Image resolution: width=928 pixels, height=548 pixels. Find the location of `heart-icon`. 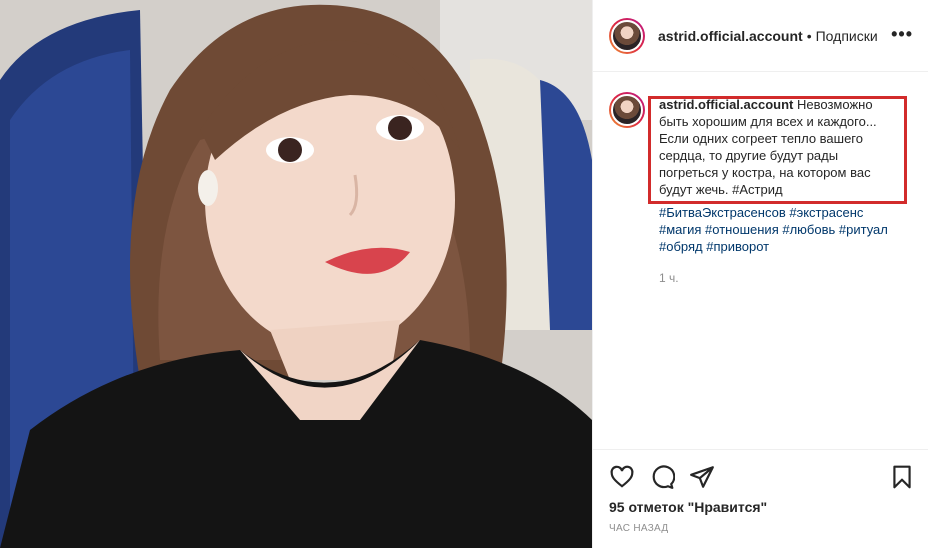

heart-icon is located at coordinates (622, 477).